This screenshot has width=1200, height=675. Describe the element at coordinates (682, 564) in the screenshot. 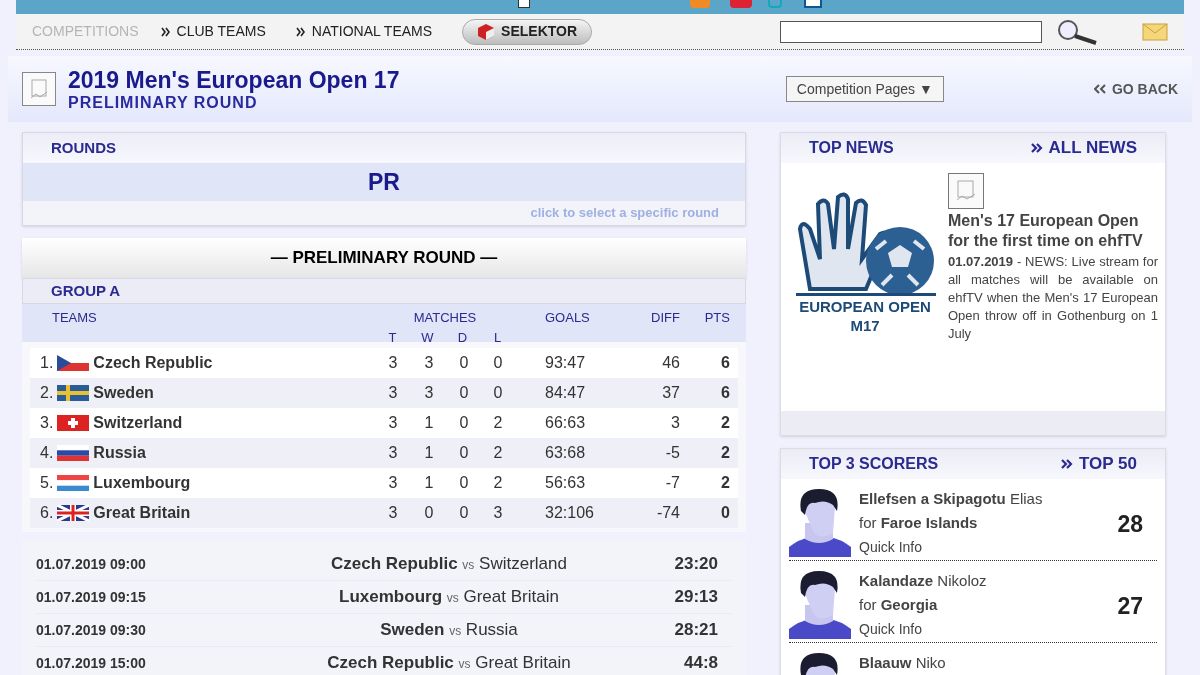

I see `match-score: 23:20` at that location.